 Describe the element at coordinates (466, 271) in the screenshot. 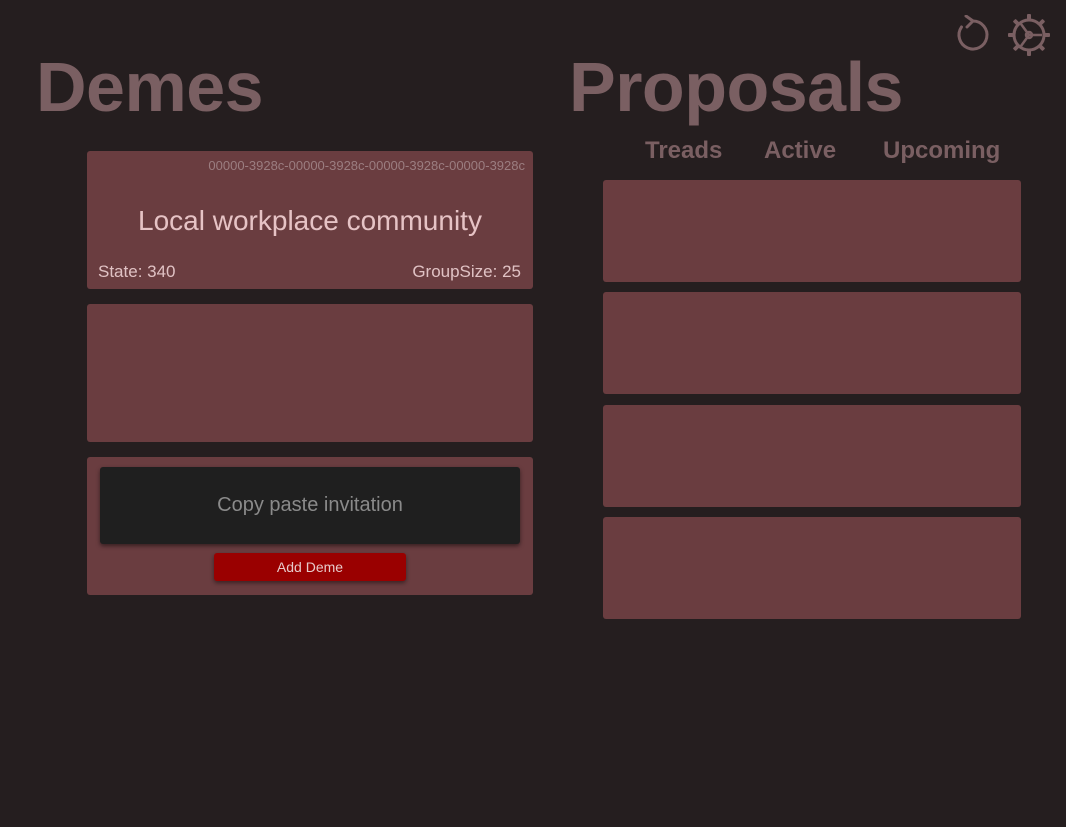

I see `deme-group-size: GroupSize: 25` at that location.